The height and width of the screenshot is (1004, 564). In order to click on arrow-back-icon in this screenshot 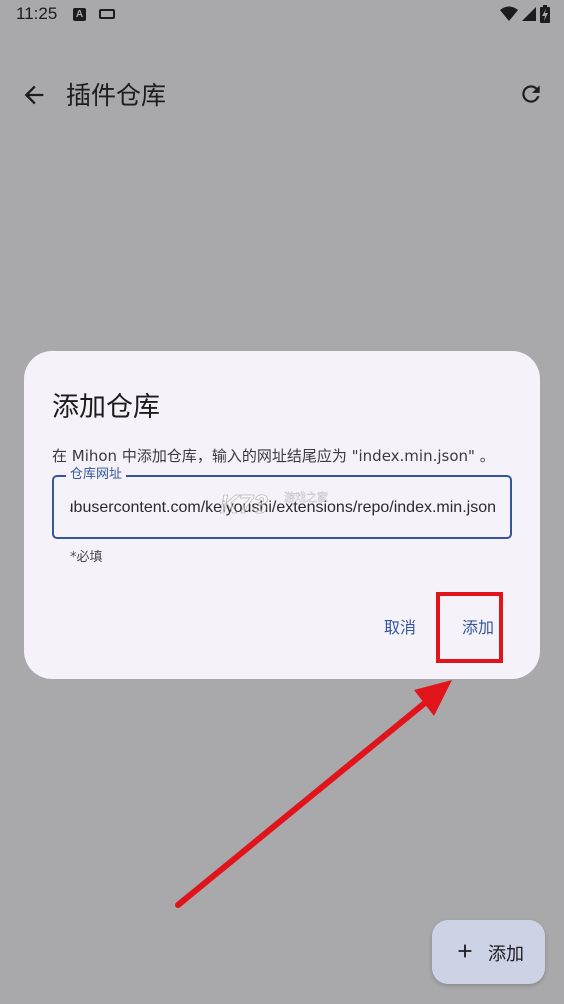, I will do `click(34, 95)`.